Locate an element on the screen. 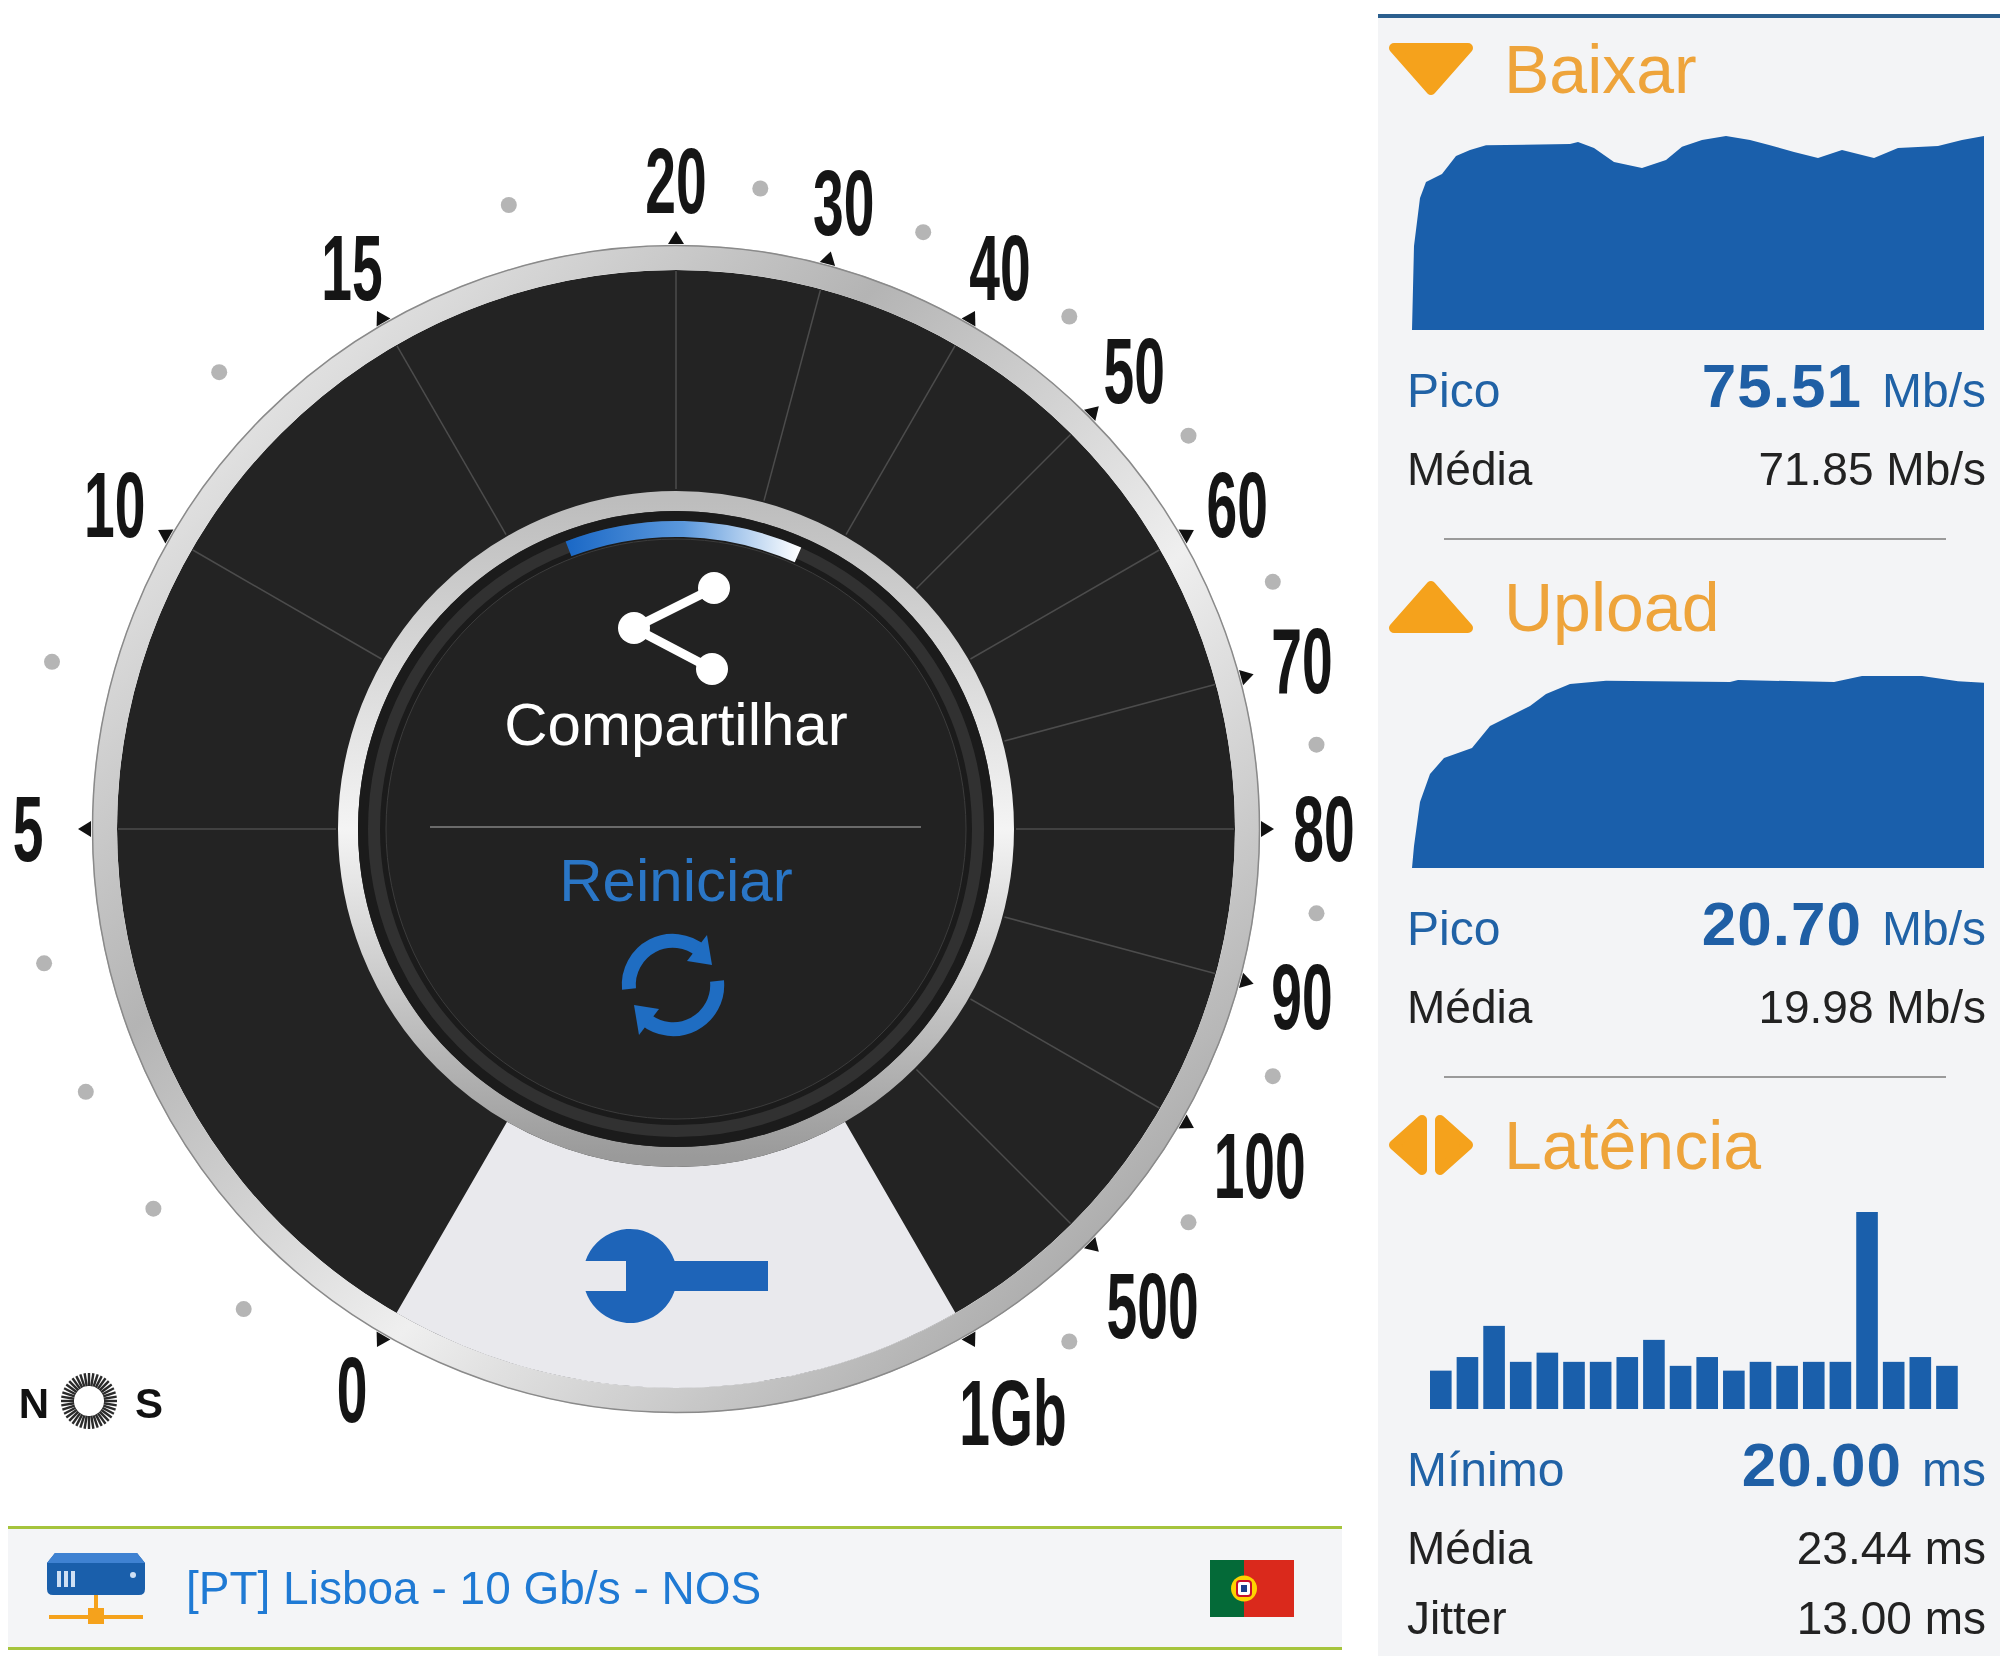  scale-label: 10 is located at coordinates (115, 505).